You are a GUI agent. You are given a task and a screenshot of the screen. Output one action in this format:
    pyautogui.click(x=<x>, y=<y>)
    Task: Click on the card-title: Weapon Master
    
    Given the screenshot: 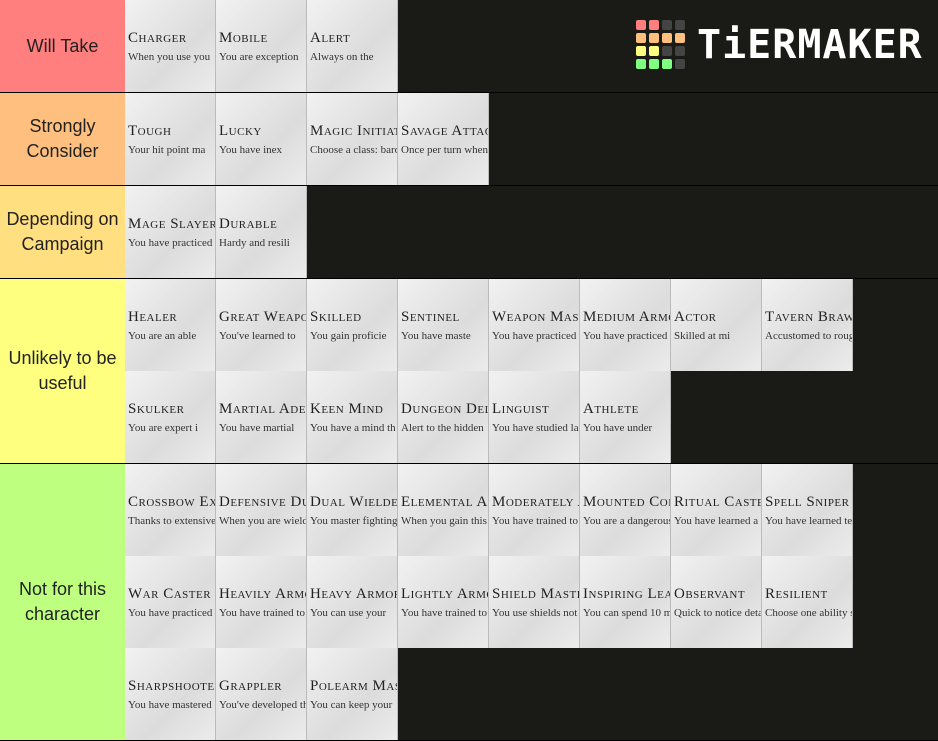 What is the action you would take?
    pyautogui.click(x=535, y=317)
    